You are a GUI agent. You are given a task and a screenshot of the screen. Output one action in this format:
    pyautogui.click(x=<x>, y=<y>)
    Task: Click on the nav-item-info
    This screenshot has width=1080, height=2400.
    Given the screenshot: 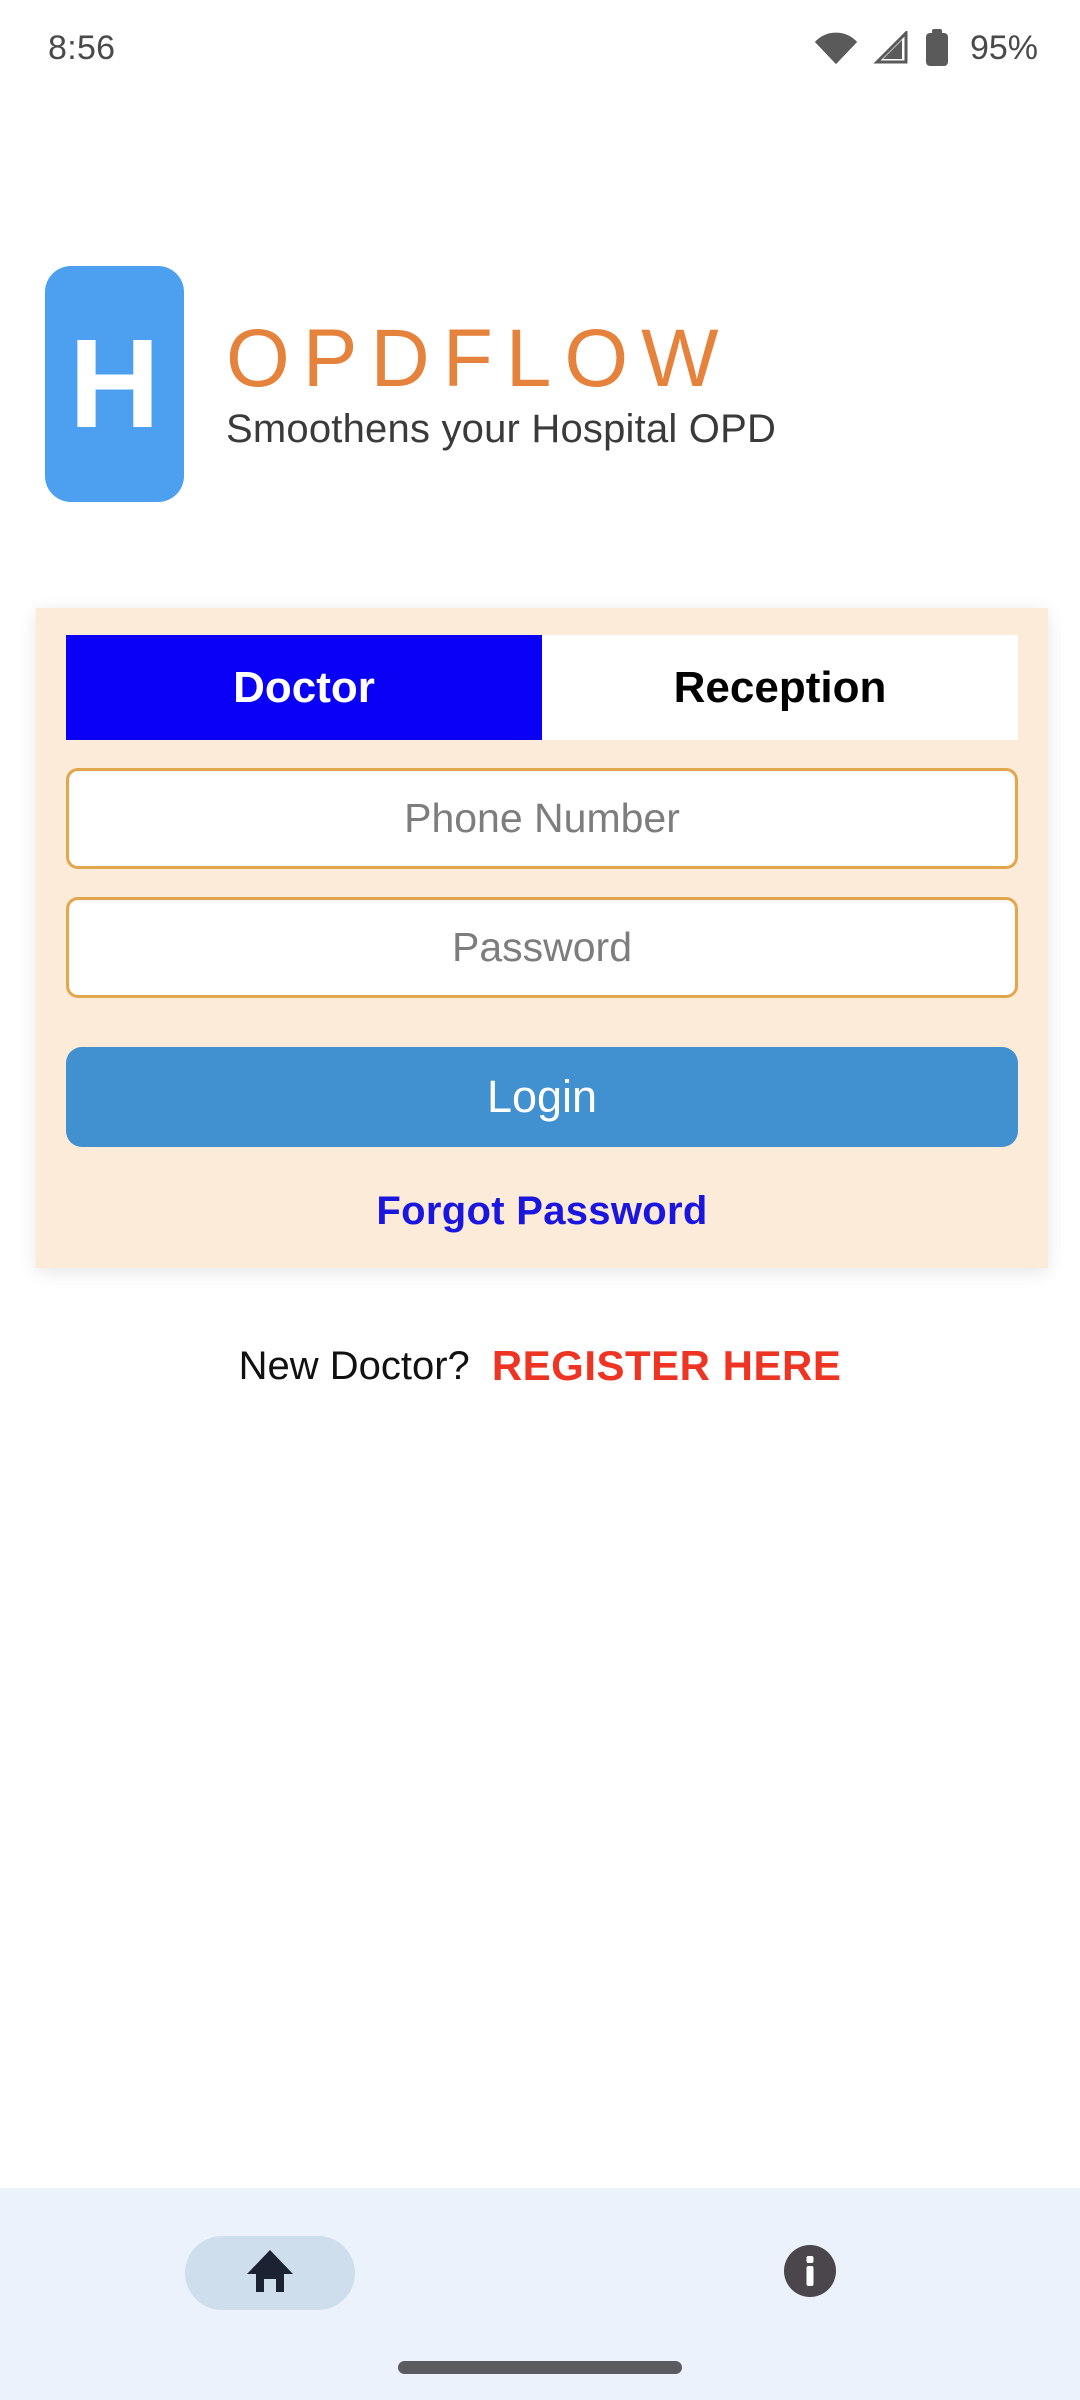 What is the action you would take?
    pyautogui.click(x=810, y=2273)
    